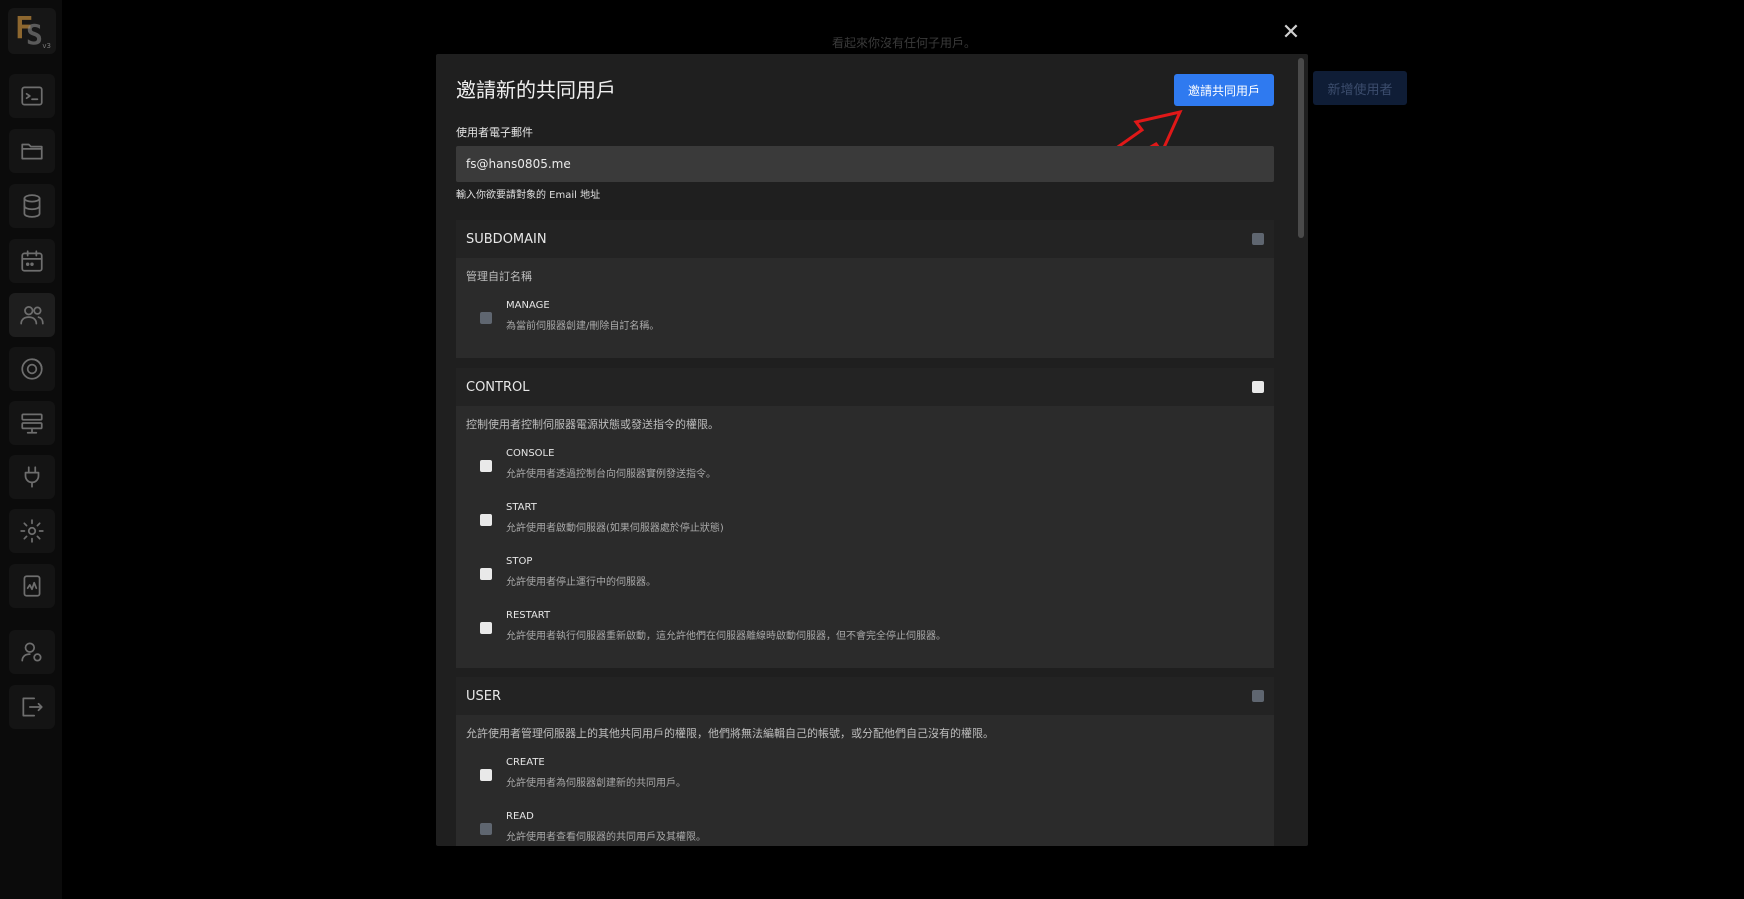  I want to click on perm-read: READ 允許使用者查看伺服器的共同用戶及其權限。, so click(865, 827).